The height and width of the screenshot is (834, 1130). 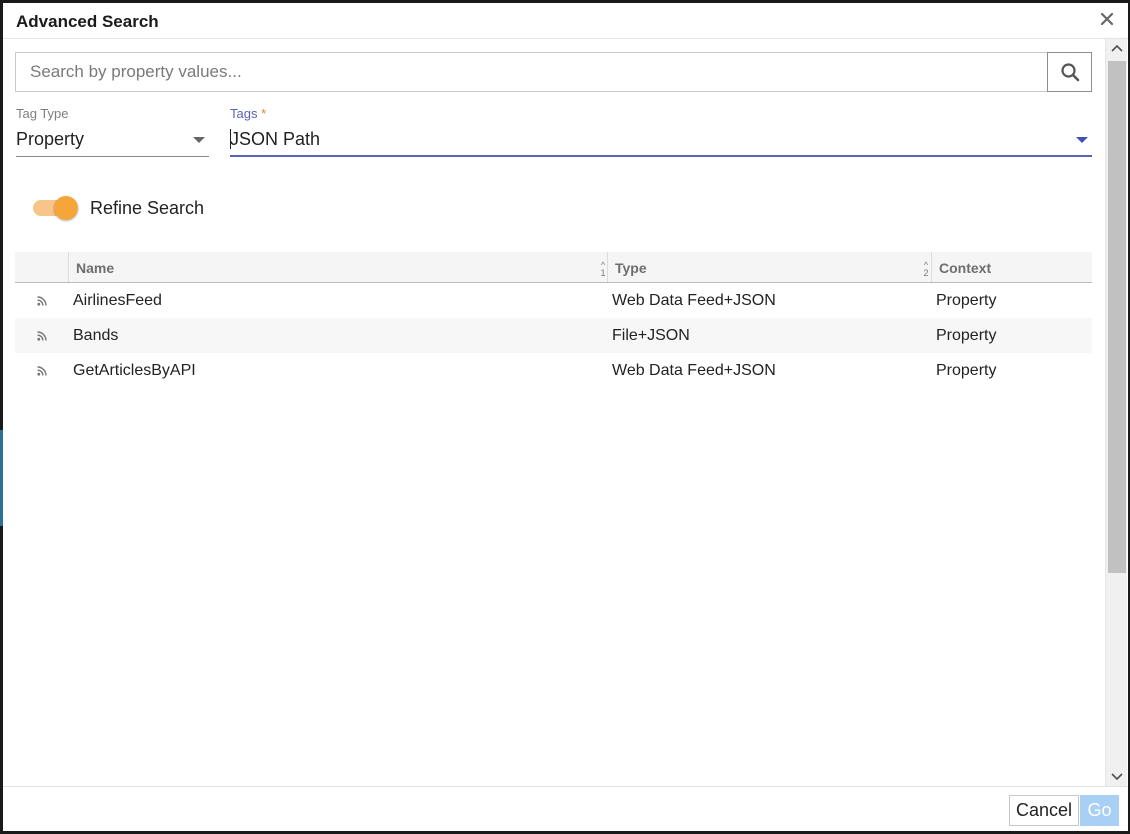 I want to click on column-header-context: Context, so click(x=1014, y=267).